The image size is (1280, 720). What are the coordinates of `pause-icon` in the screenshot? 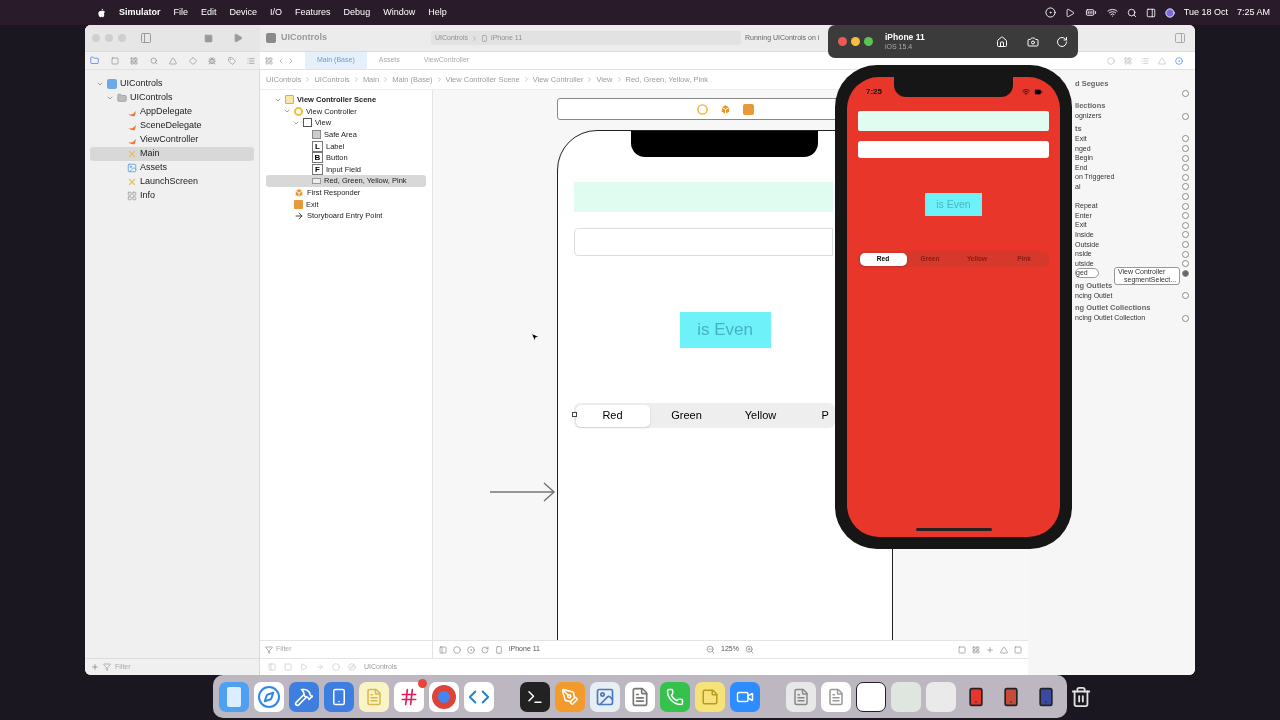 It's located at (288, 667).